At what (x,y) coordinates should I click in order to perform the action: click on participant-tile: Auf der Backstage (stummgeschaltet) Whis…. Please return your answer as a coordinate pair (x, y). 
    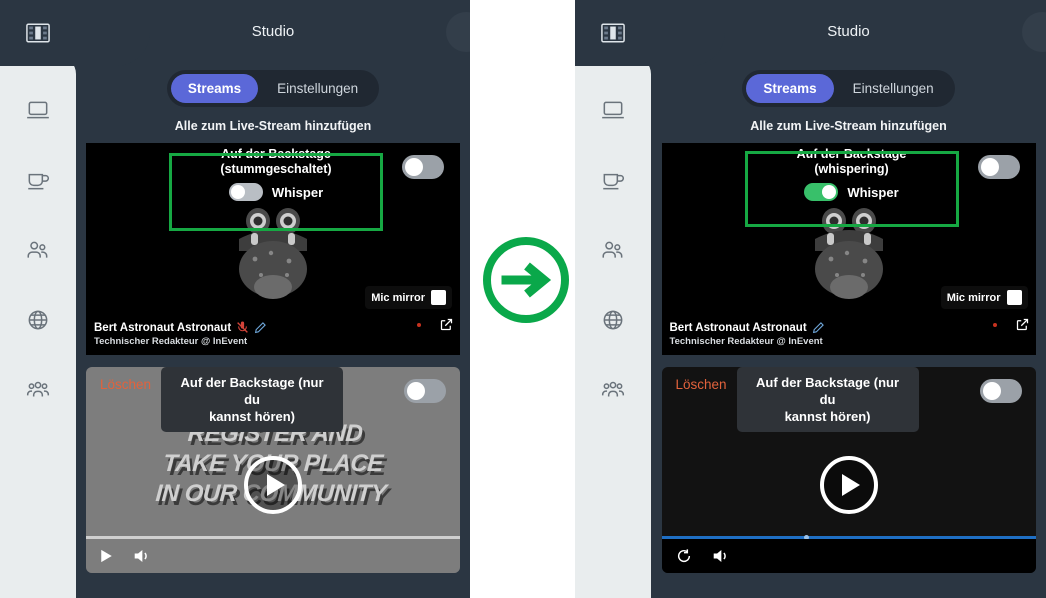
    Looking at the image, I should click on (273, 249).